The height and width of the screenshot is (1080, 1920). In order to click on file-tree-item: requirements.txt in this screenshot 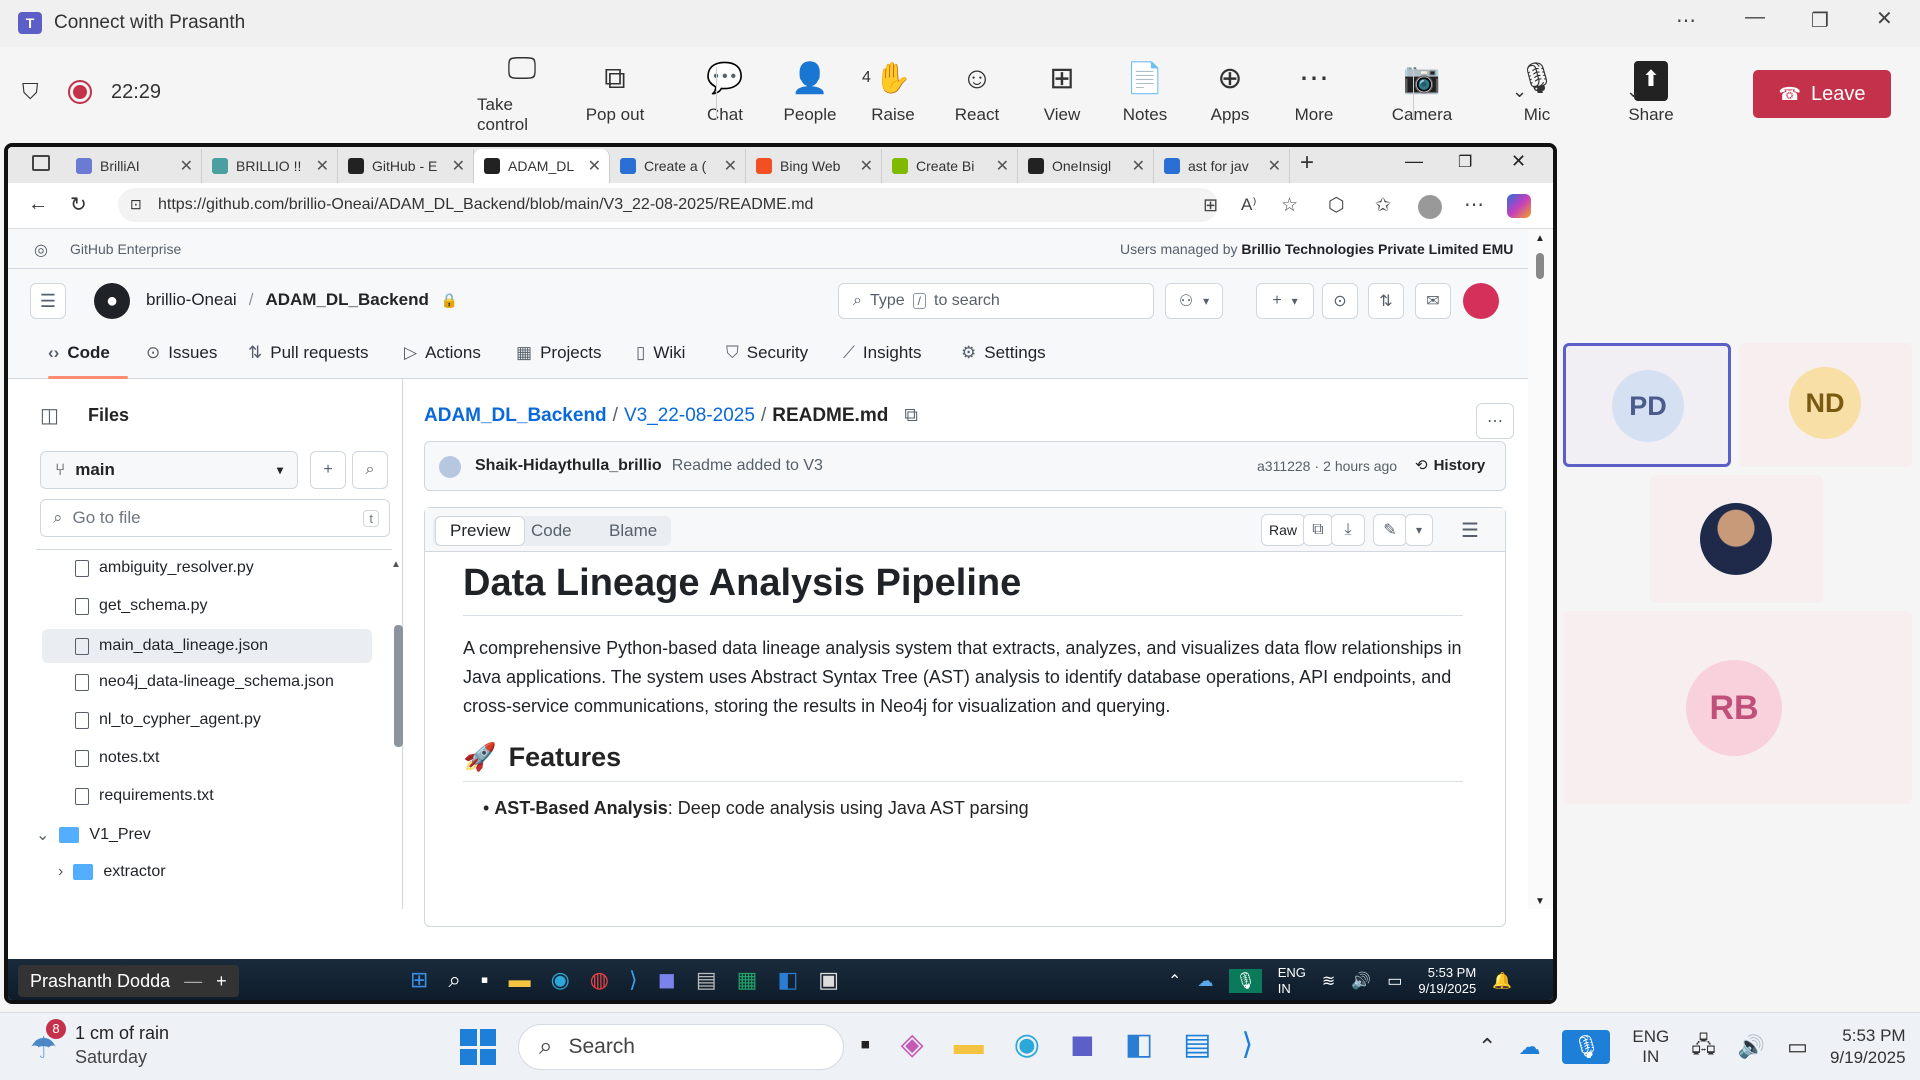, I will do `click(144, 796)`.